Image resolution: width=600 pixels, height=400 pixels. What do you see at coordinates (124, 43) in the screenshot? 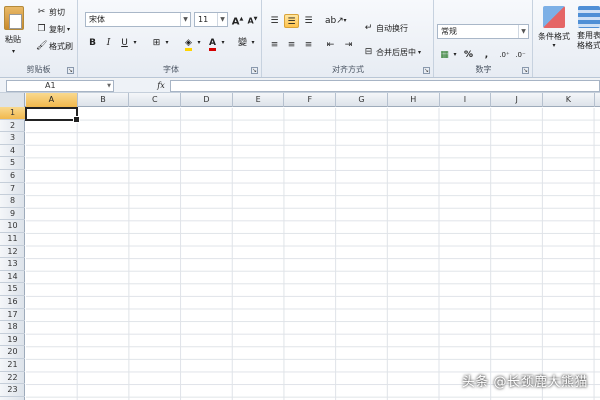
I see `underline-button: U` at bounding box center [124, 43].